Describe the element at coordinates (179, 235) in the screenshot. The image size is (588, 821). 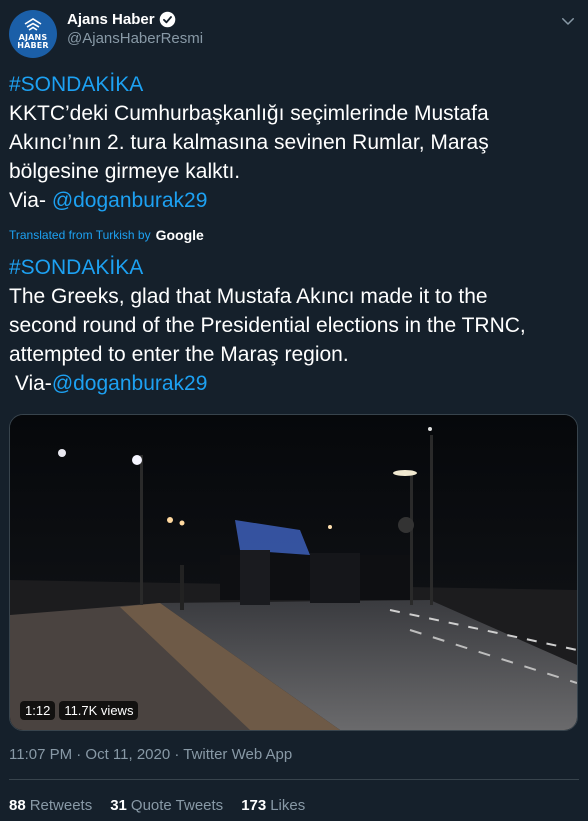
I see `google-wordmark: Google` at that location.